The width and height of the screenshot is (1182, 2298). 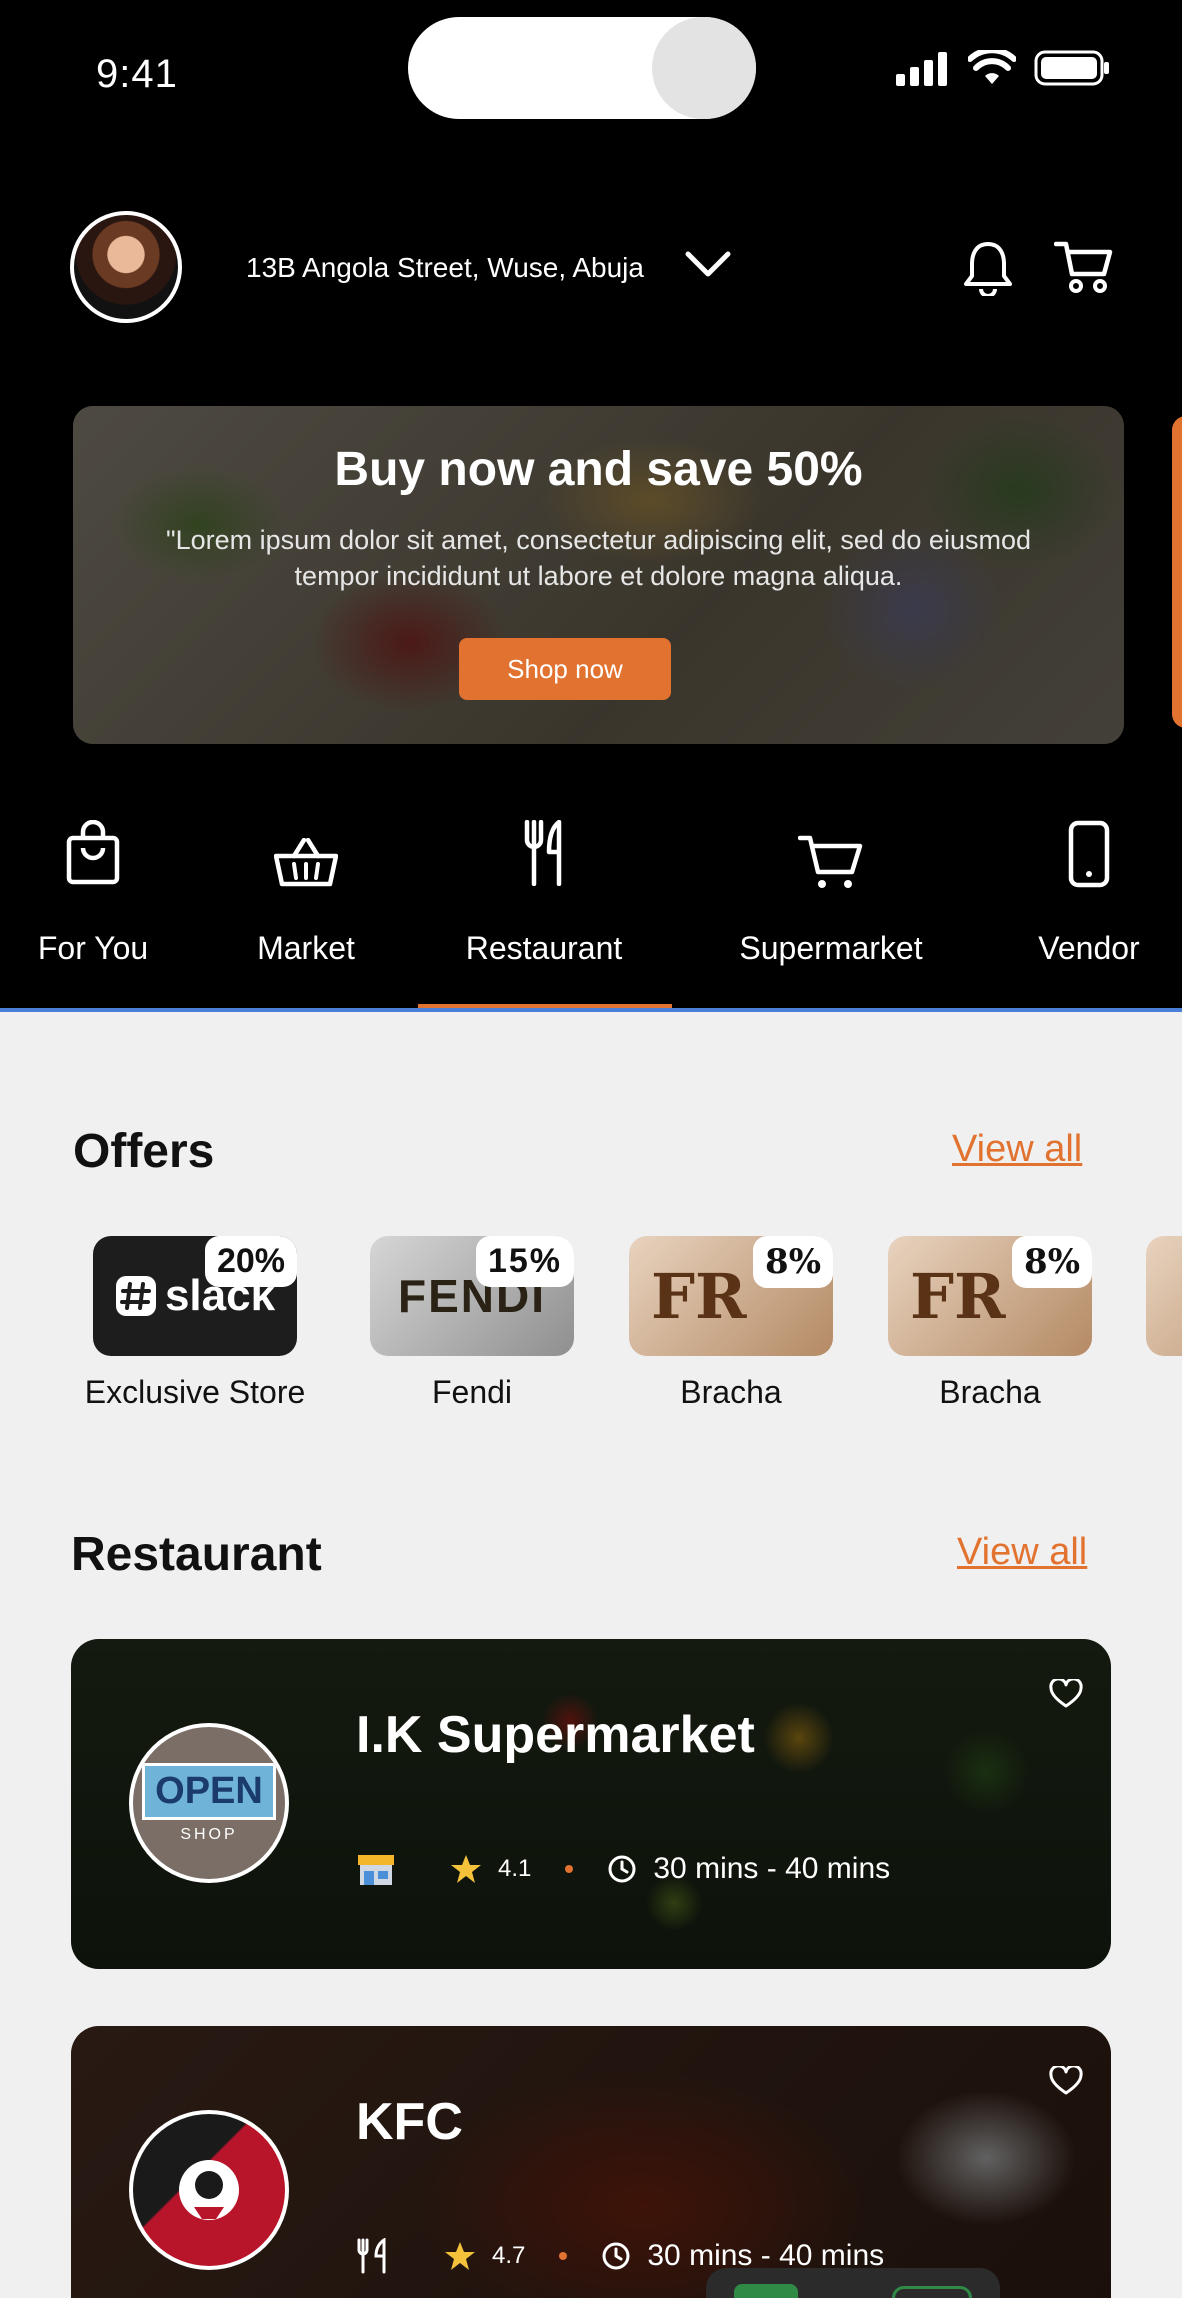 What do you see at coordinates (126, 267) in the screenshot?
I see `user-avatar` at bounding box center [126, 267].